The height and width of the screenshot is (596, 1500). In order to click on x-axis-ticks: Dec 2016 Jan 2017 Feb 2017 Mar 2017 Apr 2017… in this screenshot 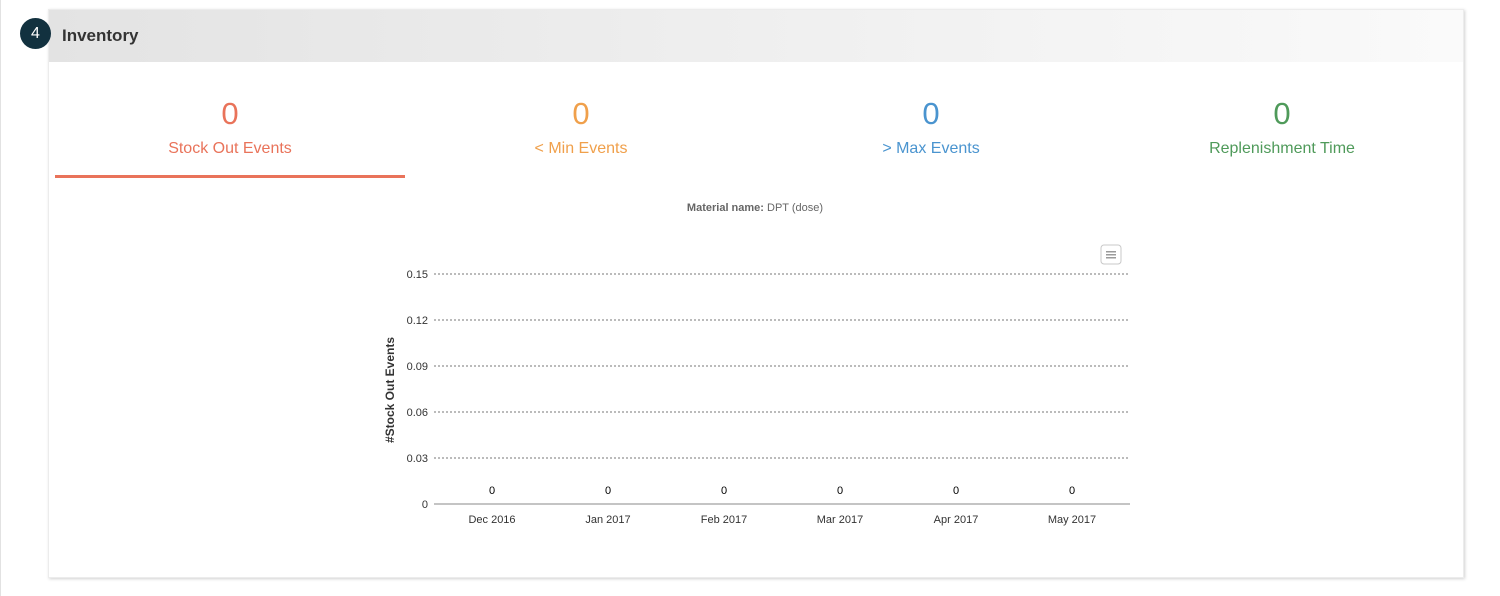, I will do `click(782, 520)`.